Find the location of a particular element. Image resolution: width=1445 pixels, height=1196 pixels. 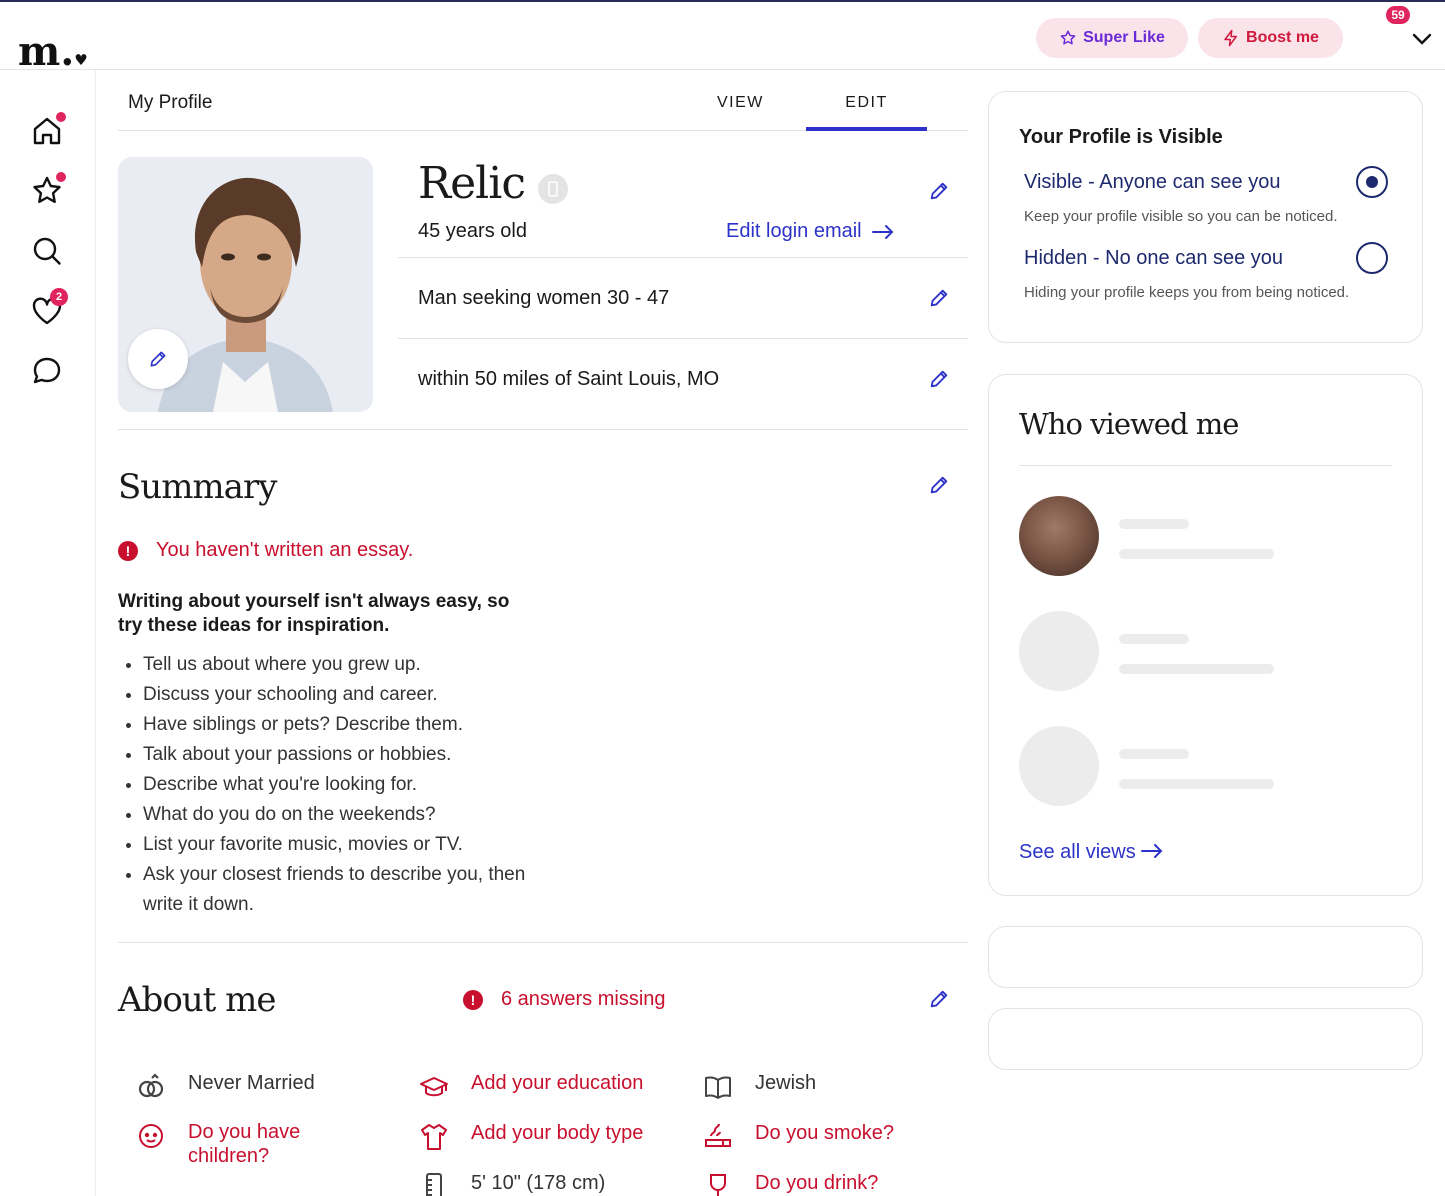

viewer-avatar-placeholder is located at coordinates (1059, 651).